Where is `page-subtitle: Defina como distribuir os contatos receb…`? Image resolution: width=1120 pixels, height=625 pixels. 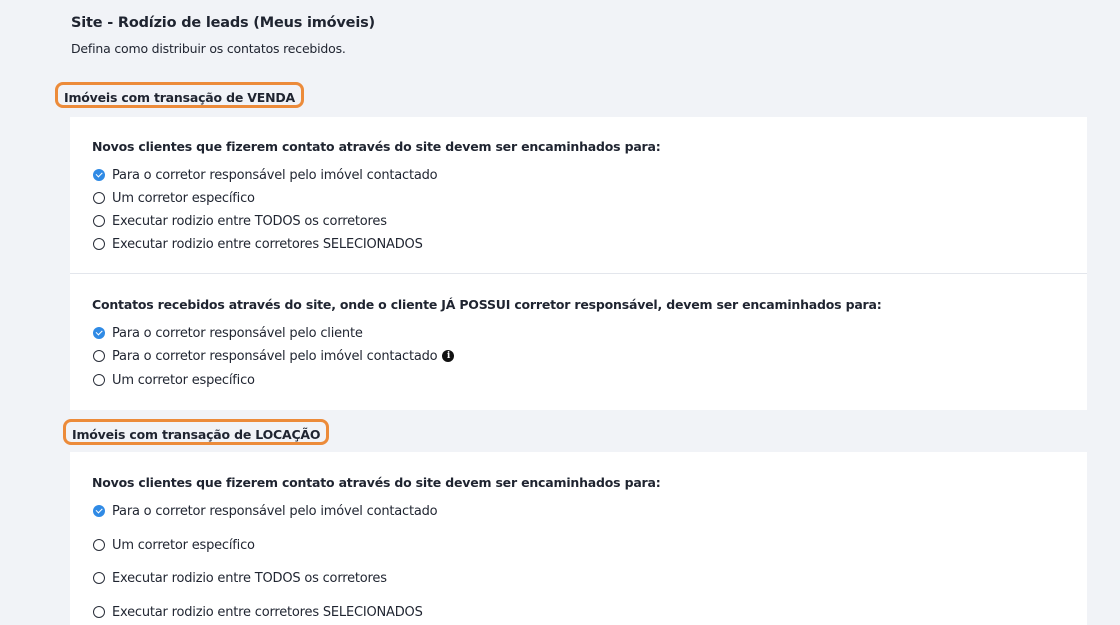 page-subtitle: Defina como distribuir os contatos receb… is located at coordinates (208, 48).